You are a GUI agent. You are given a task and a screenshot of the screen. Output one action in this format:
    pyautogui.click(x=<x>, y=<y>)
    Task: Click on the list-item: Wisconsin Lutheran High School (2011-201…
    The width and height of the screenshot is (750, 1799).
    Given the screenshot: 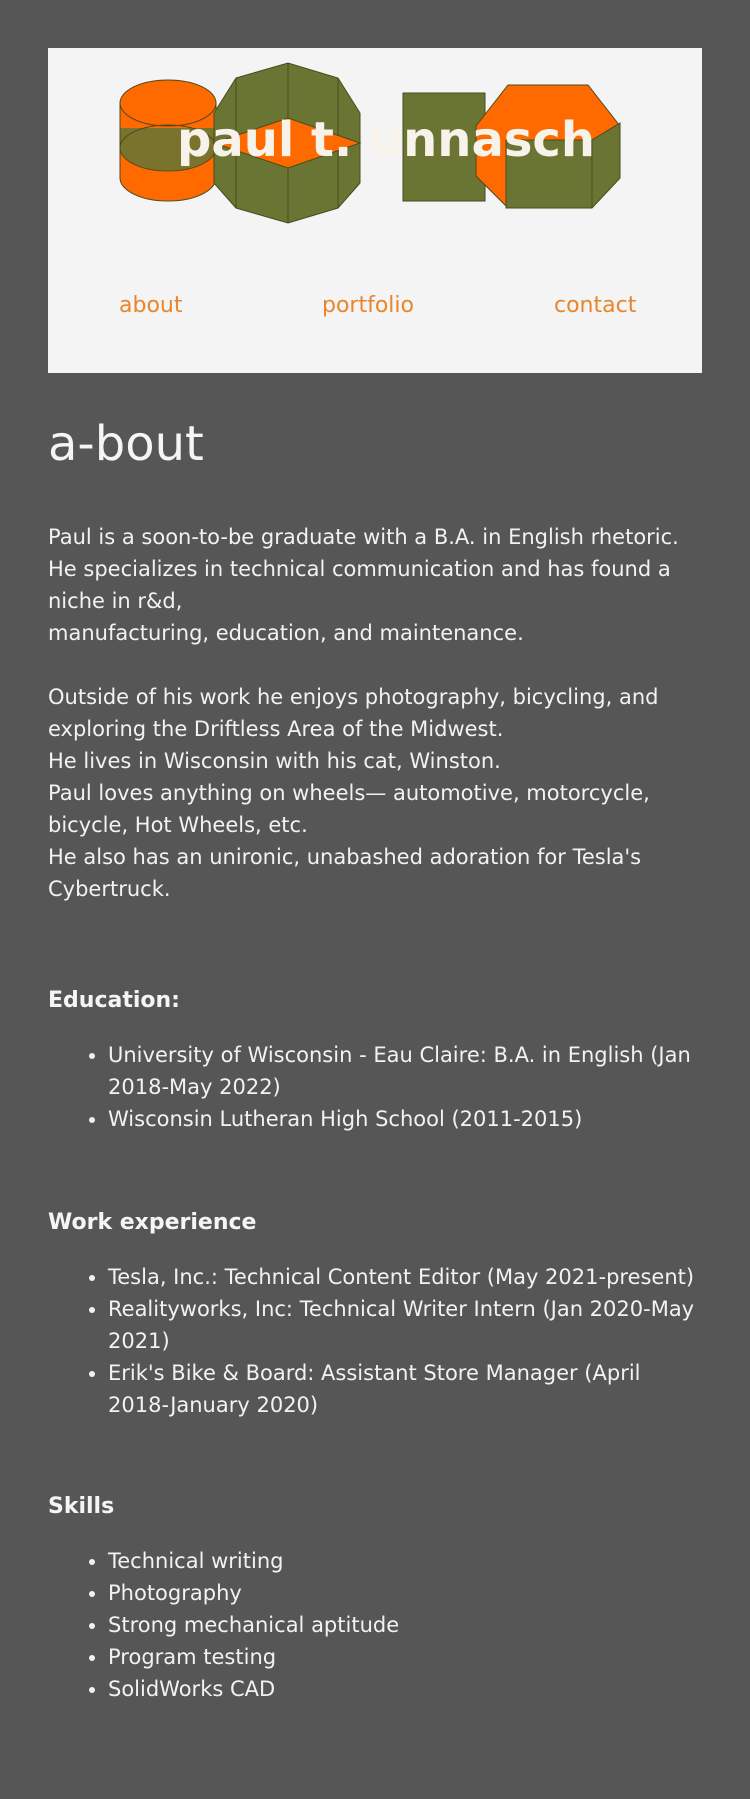 What is the action you would take?
    pyautogui.click(x=408, y=1119)
    